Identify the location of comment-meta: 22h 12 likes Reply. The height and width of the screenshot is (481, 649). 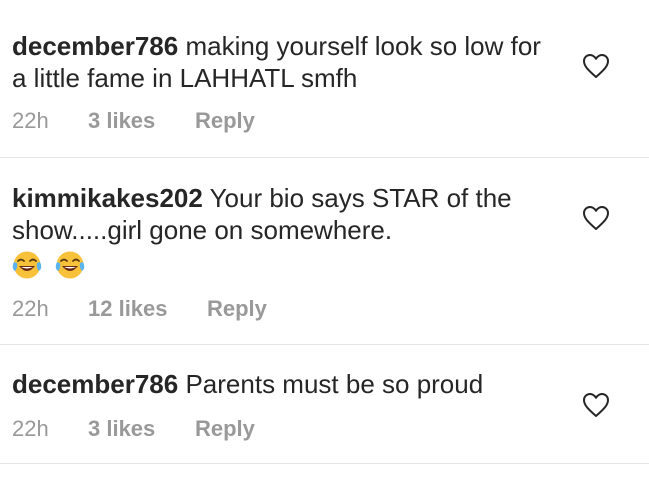
(139, 309).